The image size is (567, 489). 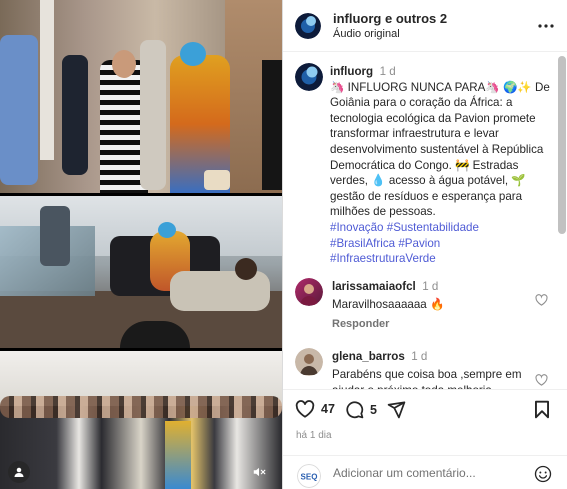 I want to click on author-avatar, so click(x=308, y=26).